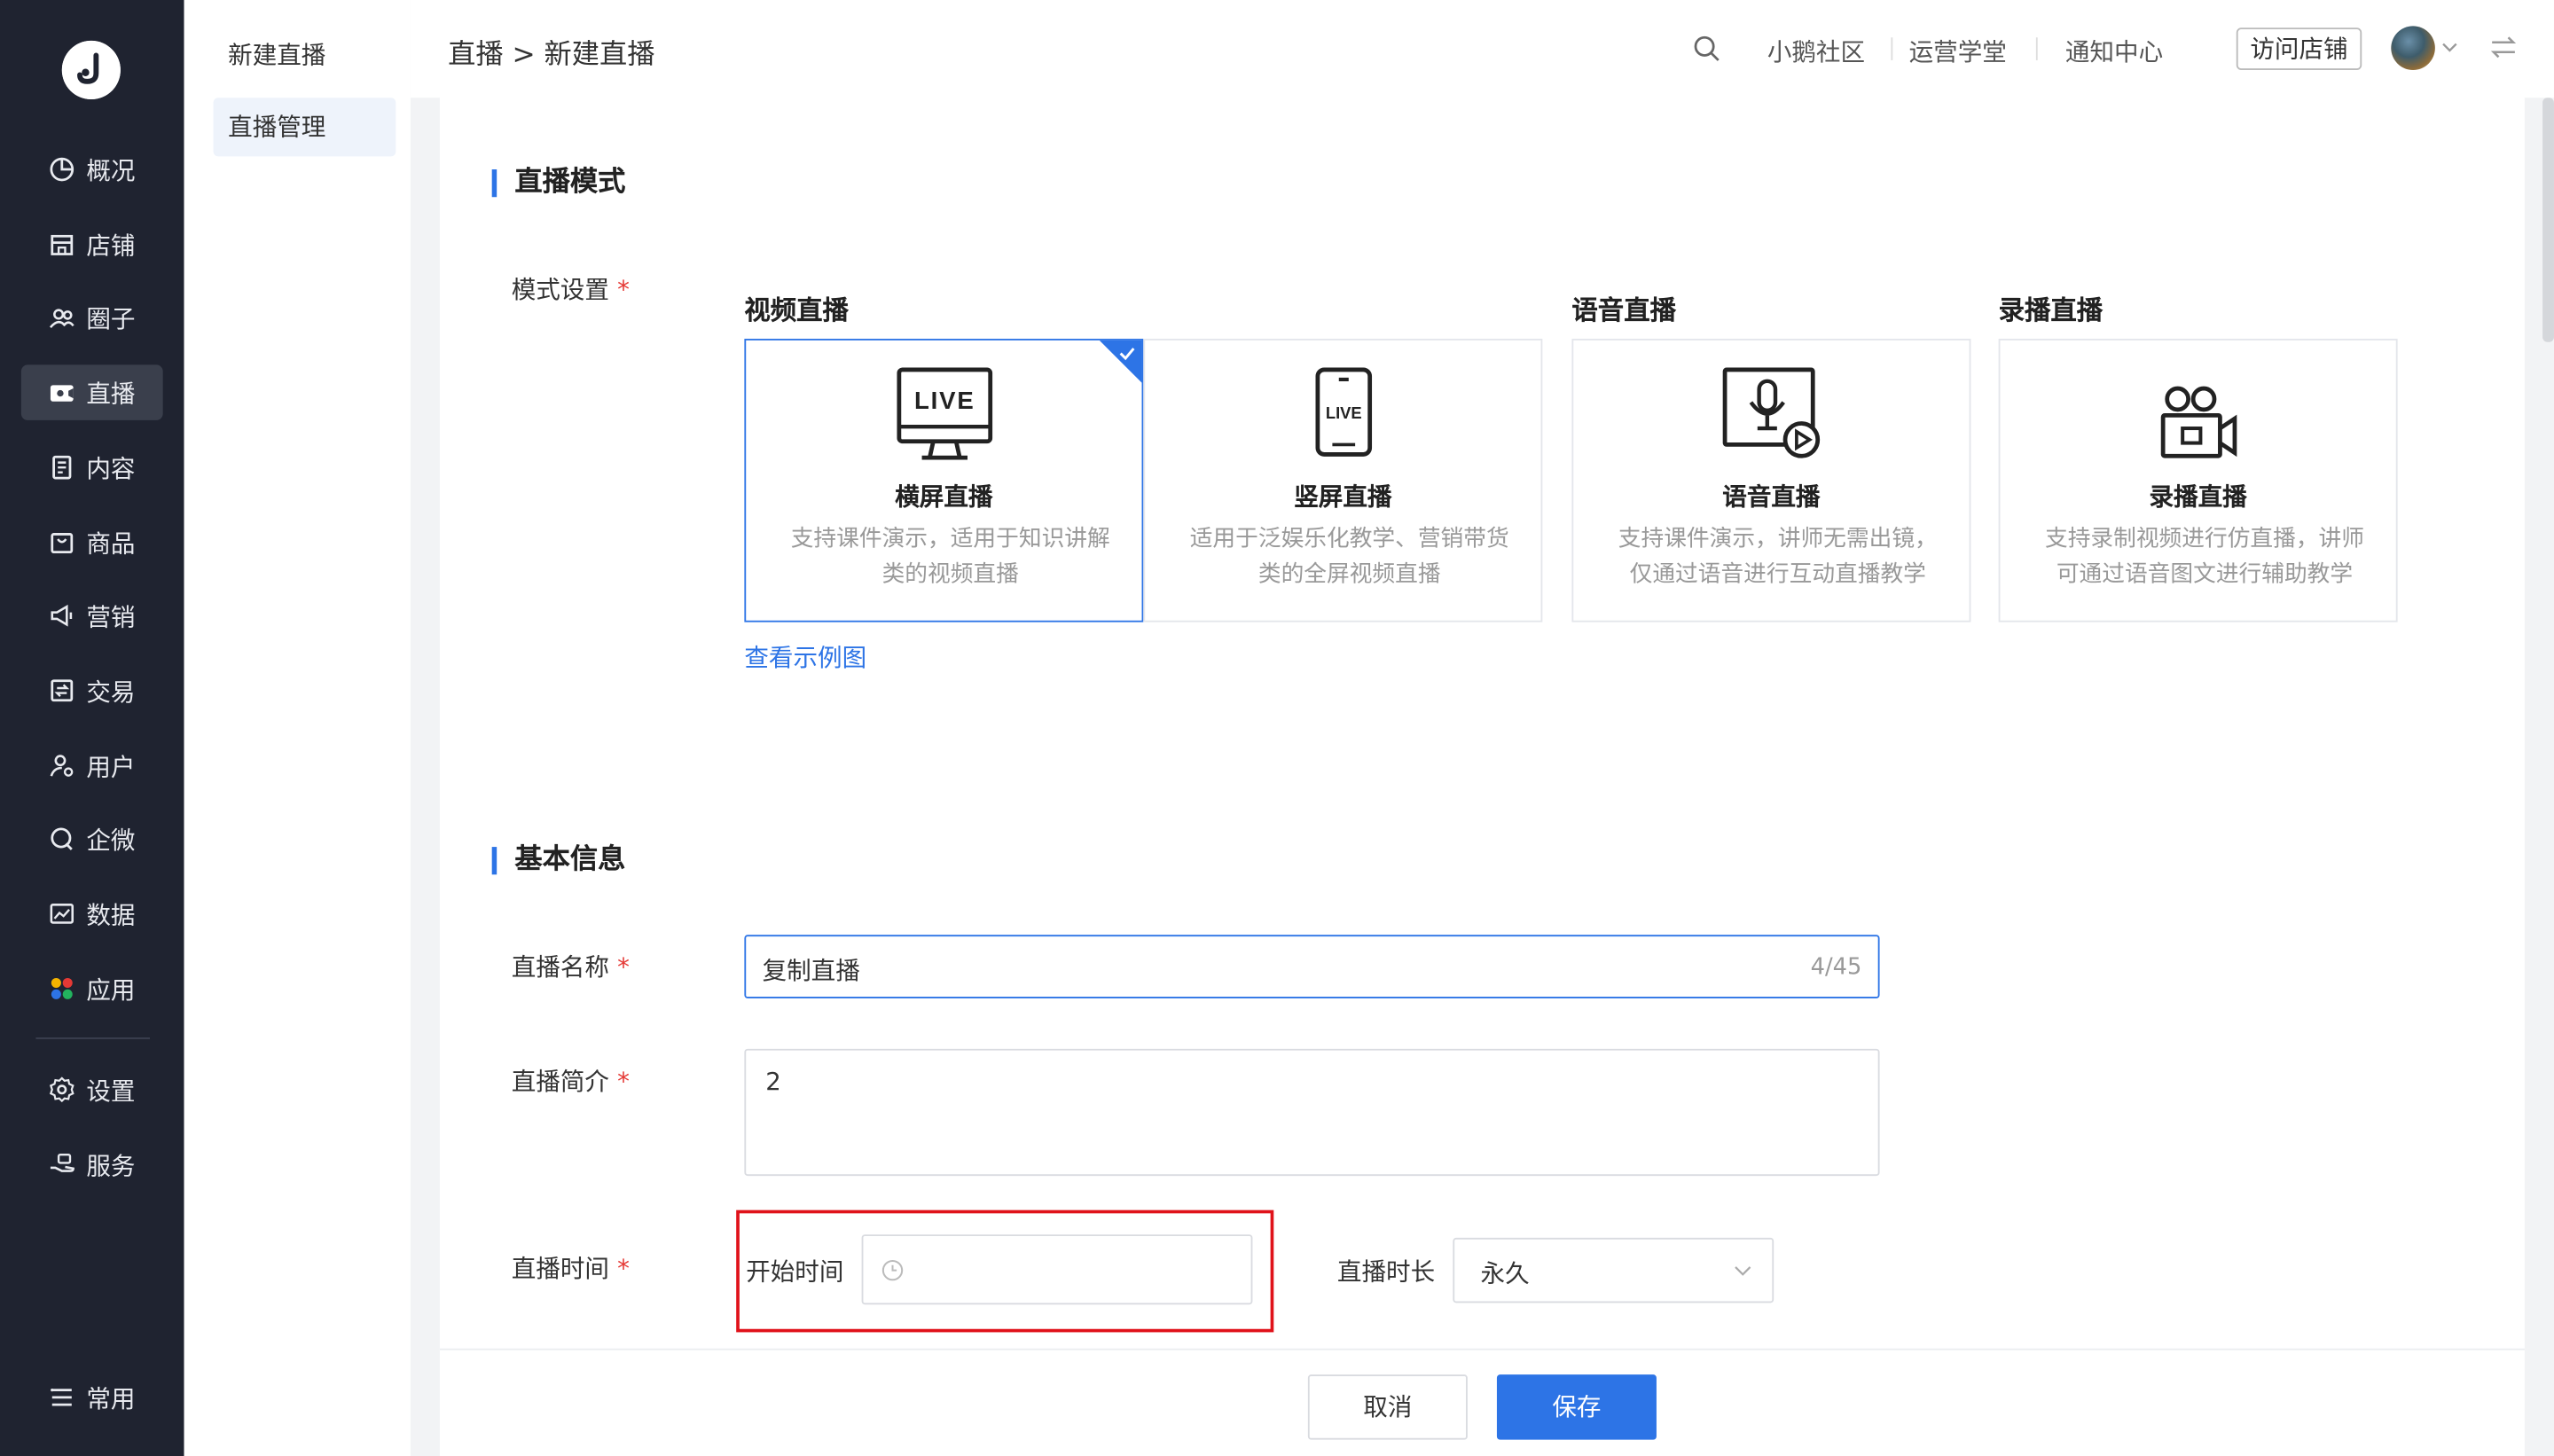  What do you see at coordinates (1312, 1112) in the screenshot?
I see `live-description-textarea: 2` at bounding box center [1312, 1112].